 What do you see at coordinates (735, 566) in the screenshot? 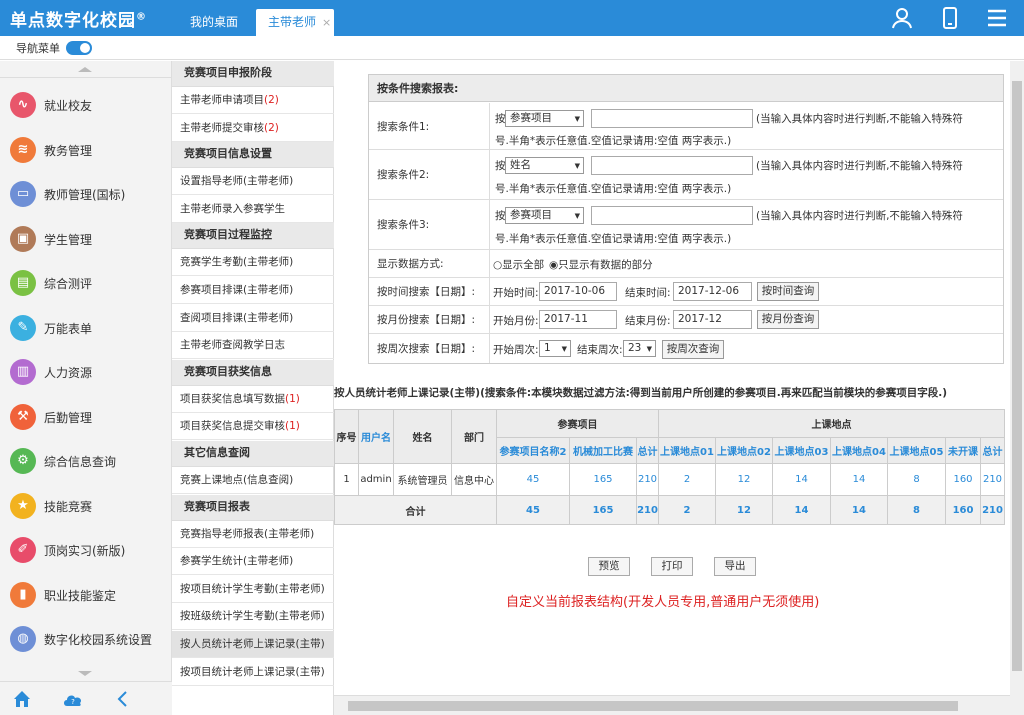
I see `export-button: 导出` at bounding box center [735, 566].